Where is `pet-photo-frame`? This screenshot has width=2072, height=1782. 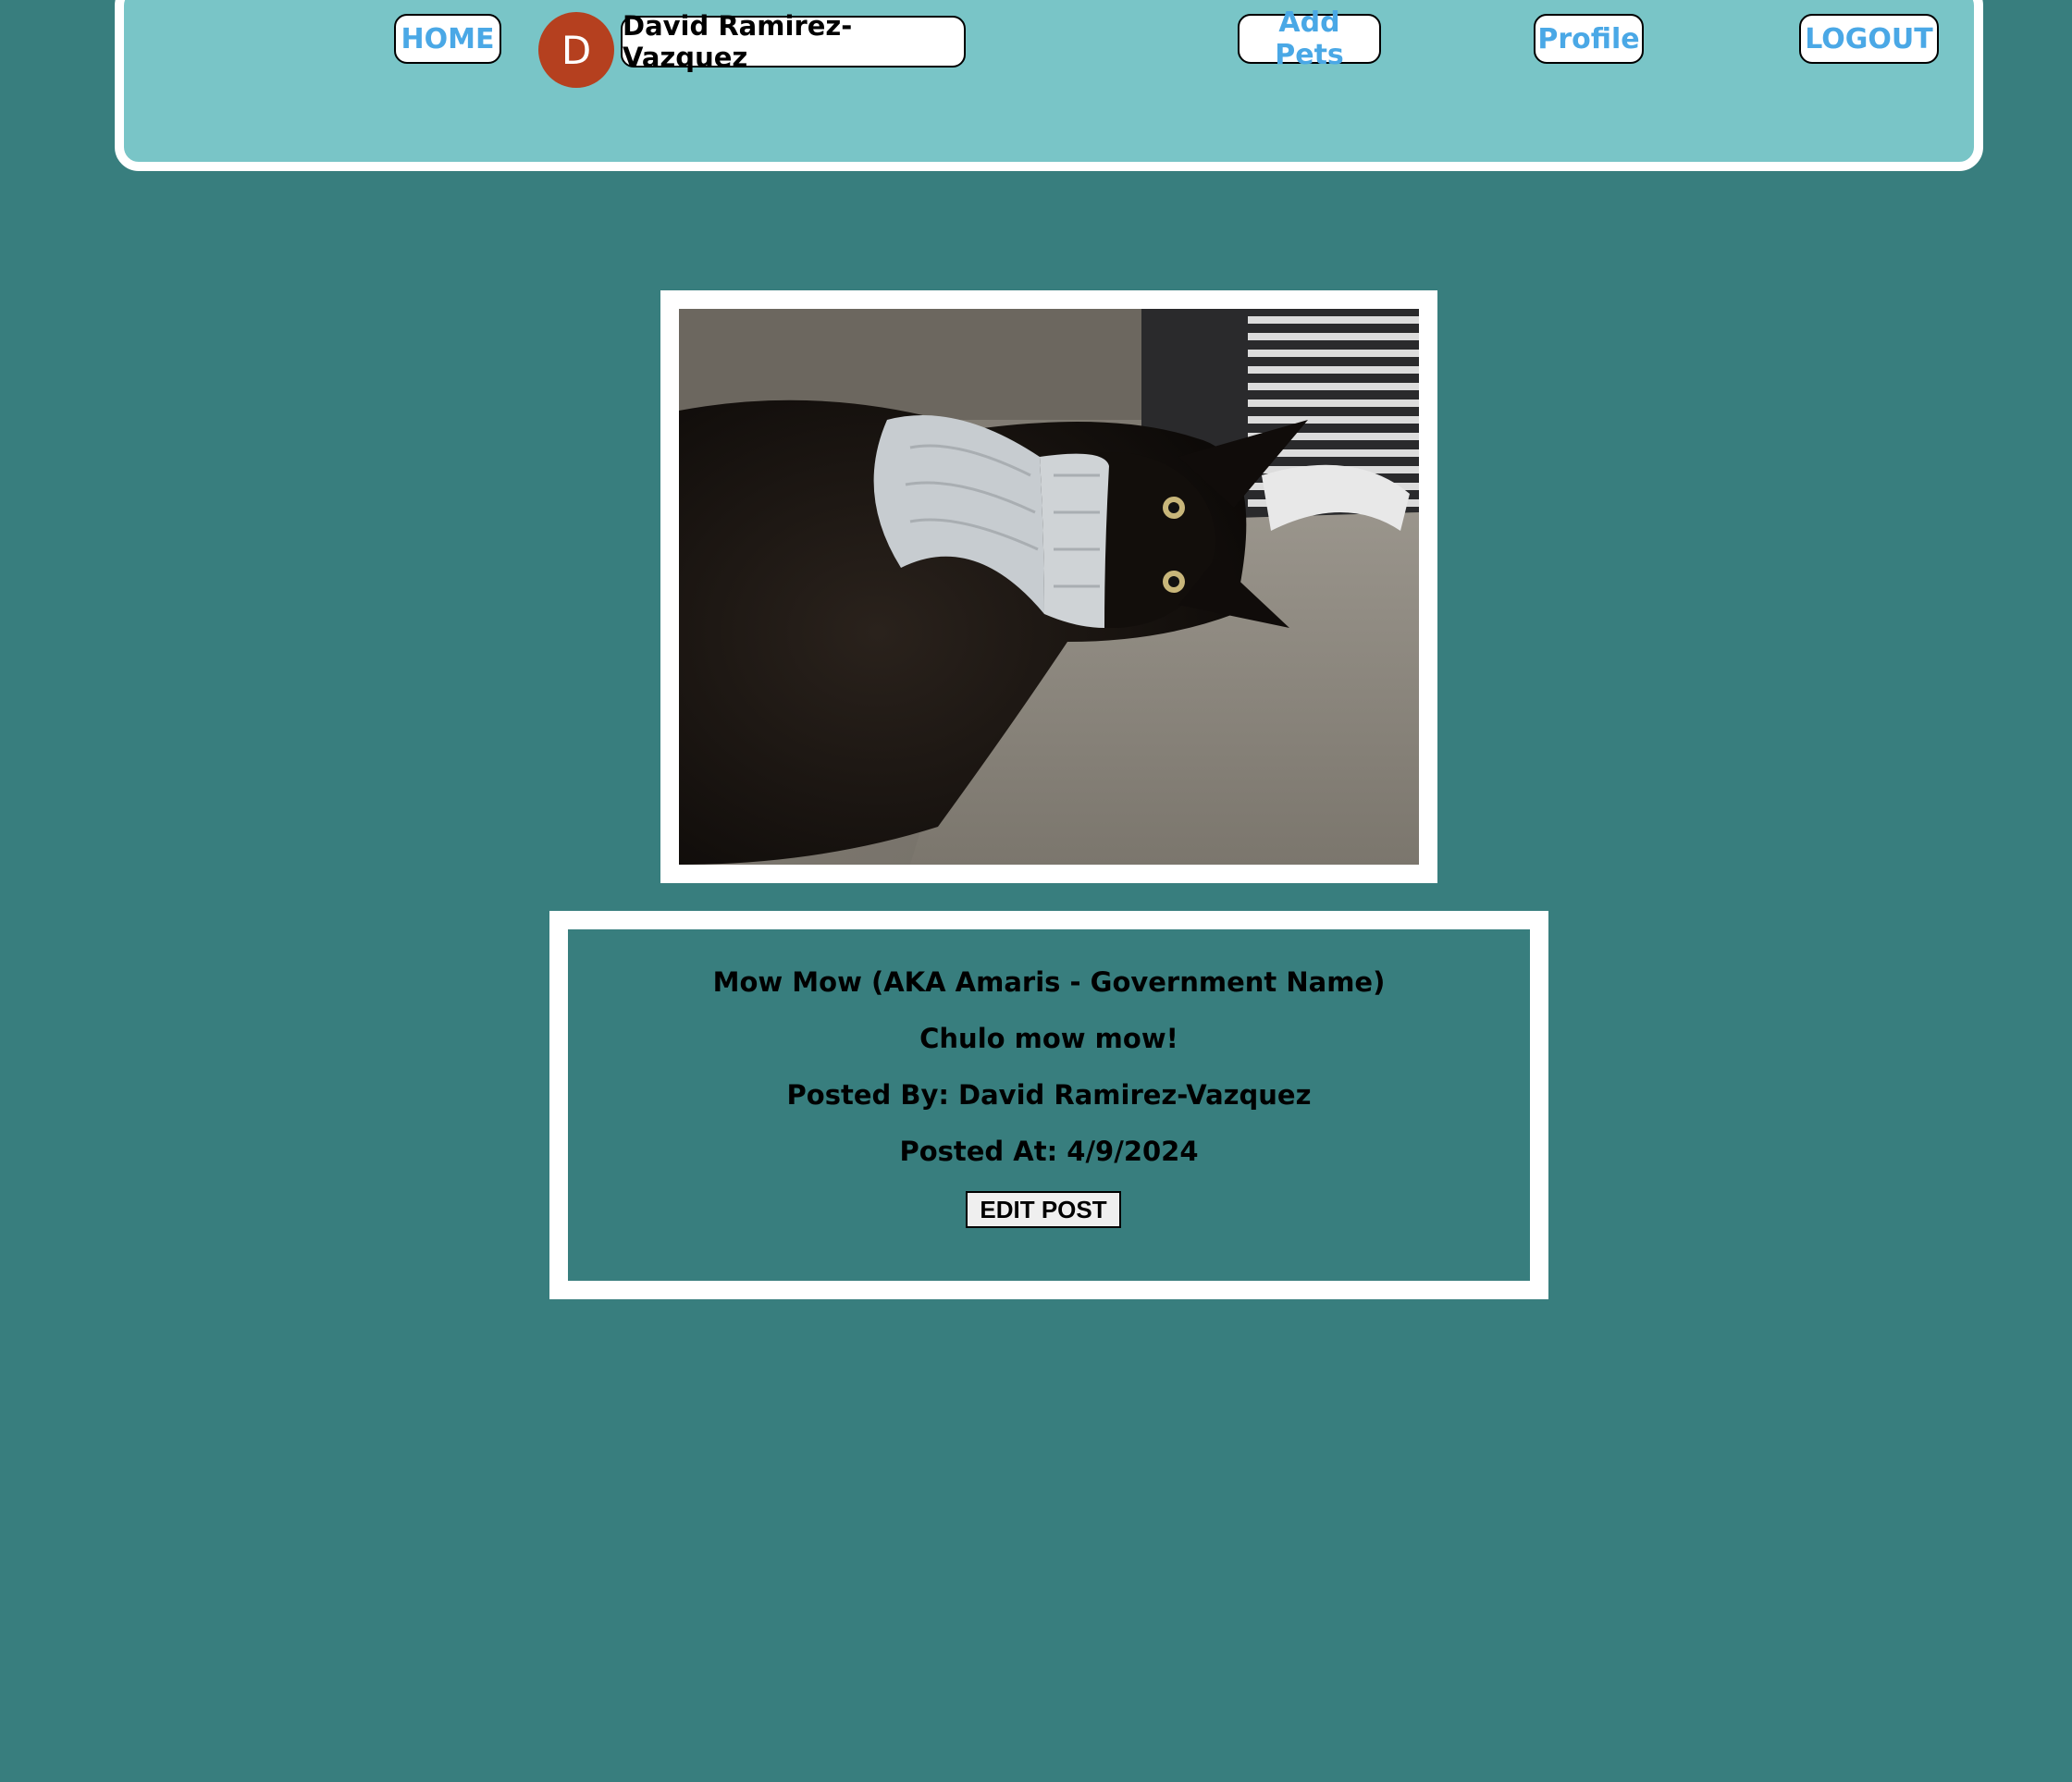
pet-photo-frame is located at coordinates (1048, 586).